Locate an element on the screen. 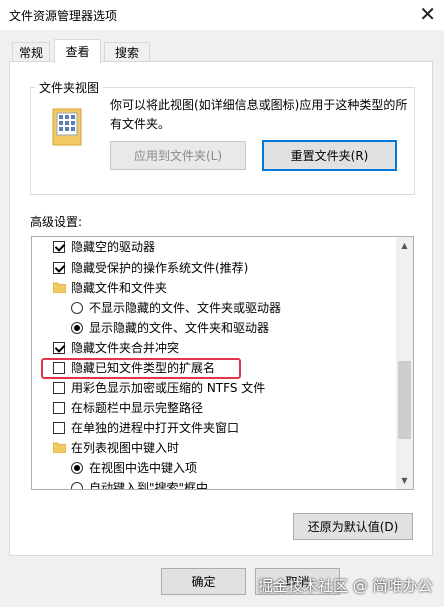 The image size is (444, 607). restore-defaults-button: 还原为默认值(D) is located at coordinates (353, 526).